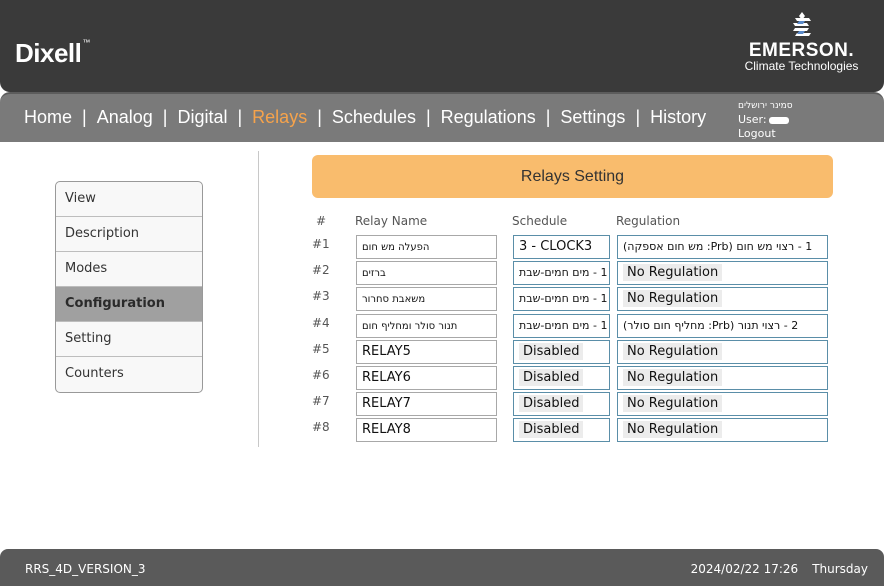 Image resolution: width=884 pixels, height=586 pixels. I want to click on nav-relays: Relays, so click(279, 117).